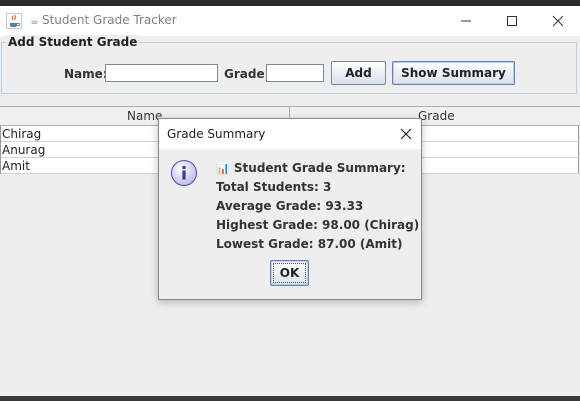  I want to click on show-summary-button: Show Summary, so click(453, 73).